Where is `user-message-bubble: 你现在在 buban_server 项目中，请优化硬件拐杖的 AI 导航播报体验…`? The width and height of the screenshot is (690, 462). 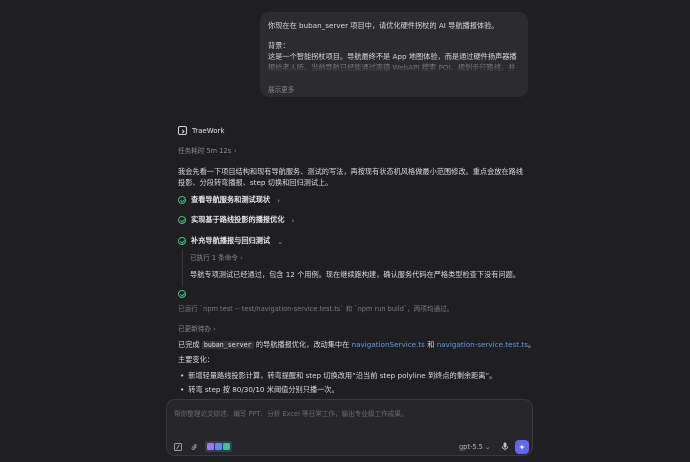
user-message-bubble: 你现在在 buban_server 项目中，请优化硬件拐杖的 AI 导航播报体验… is located at coordinates (394, 54).